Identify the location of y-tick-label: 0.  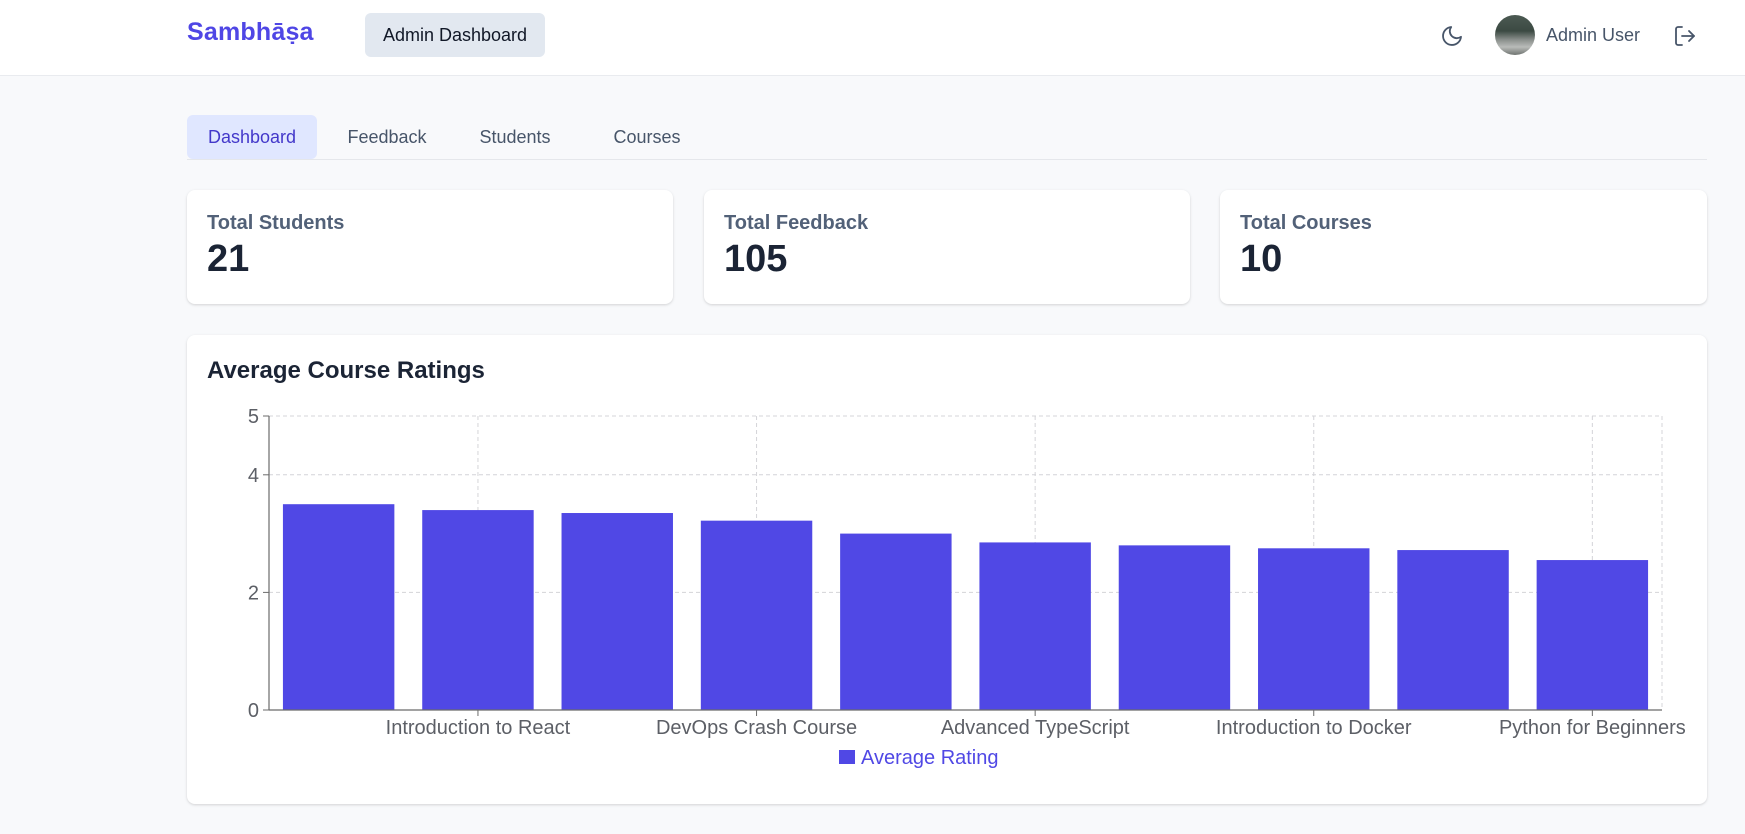
(253, 711).